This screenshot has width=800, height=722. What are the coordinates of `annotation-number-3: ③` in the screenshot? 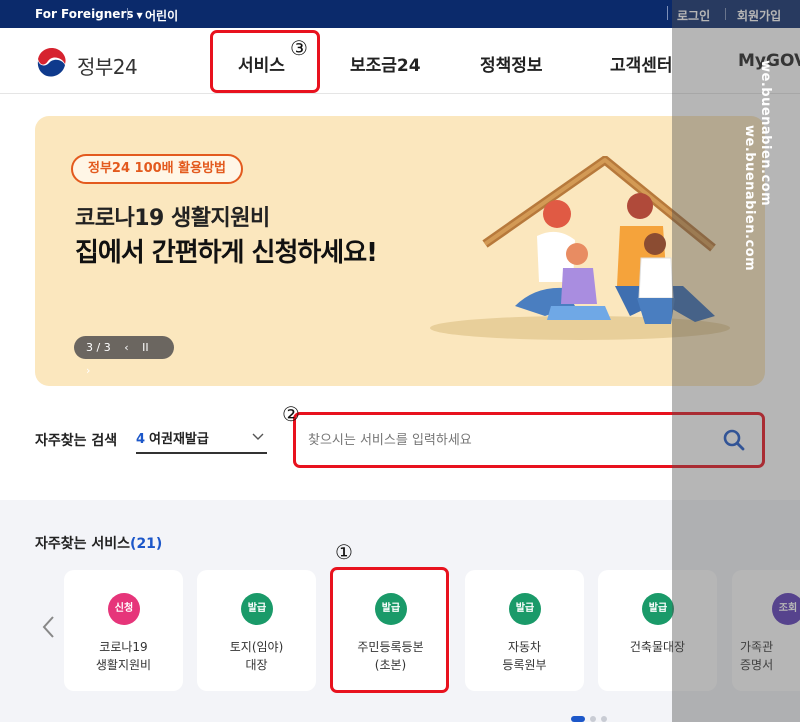 It's located at (299, 48).